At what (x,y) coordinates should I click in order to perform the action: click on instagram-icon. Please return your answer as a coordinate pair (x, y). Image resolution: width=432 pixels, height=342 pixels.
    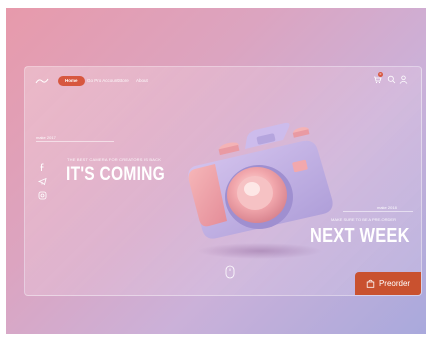
    Looking at the image, I should click on (42, 195).